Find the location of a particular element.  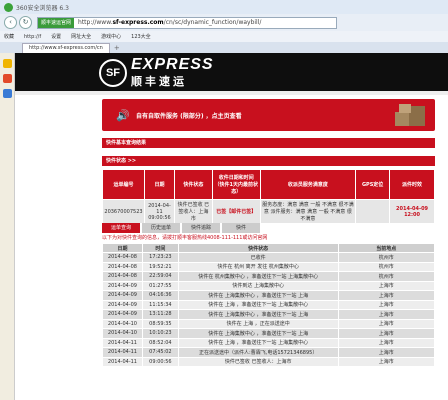

tab-parcel: 快件 is located at coordinates (241, 228).